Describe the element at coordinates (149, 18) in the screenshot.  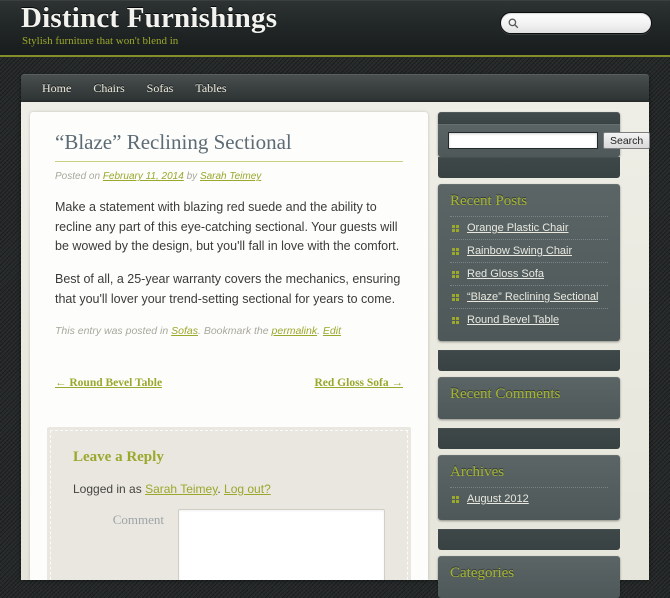
I see `site-title: Distinct Furnishings` at that location.